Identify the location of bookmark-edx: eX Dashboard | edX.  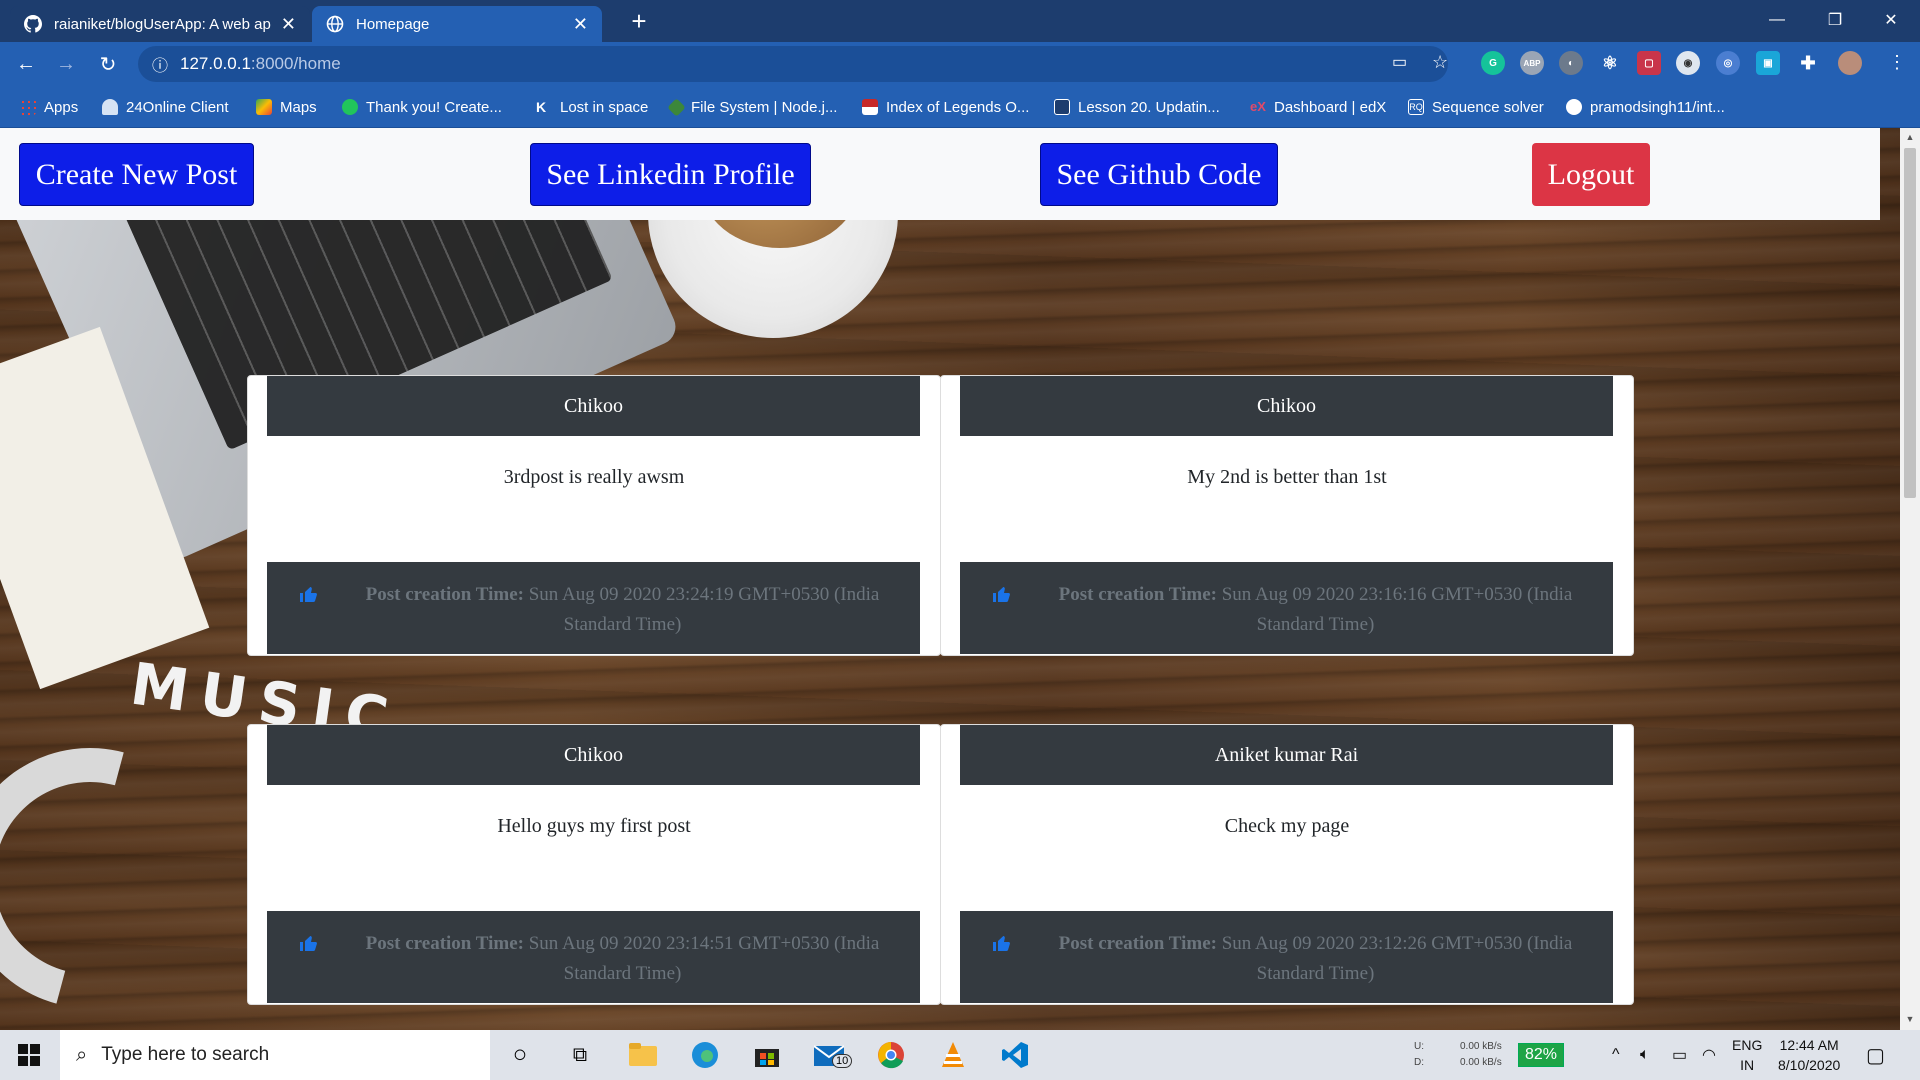
(1318, 107).